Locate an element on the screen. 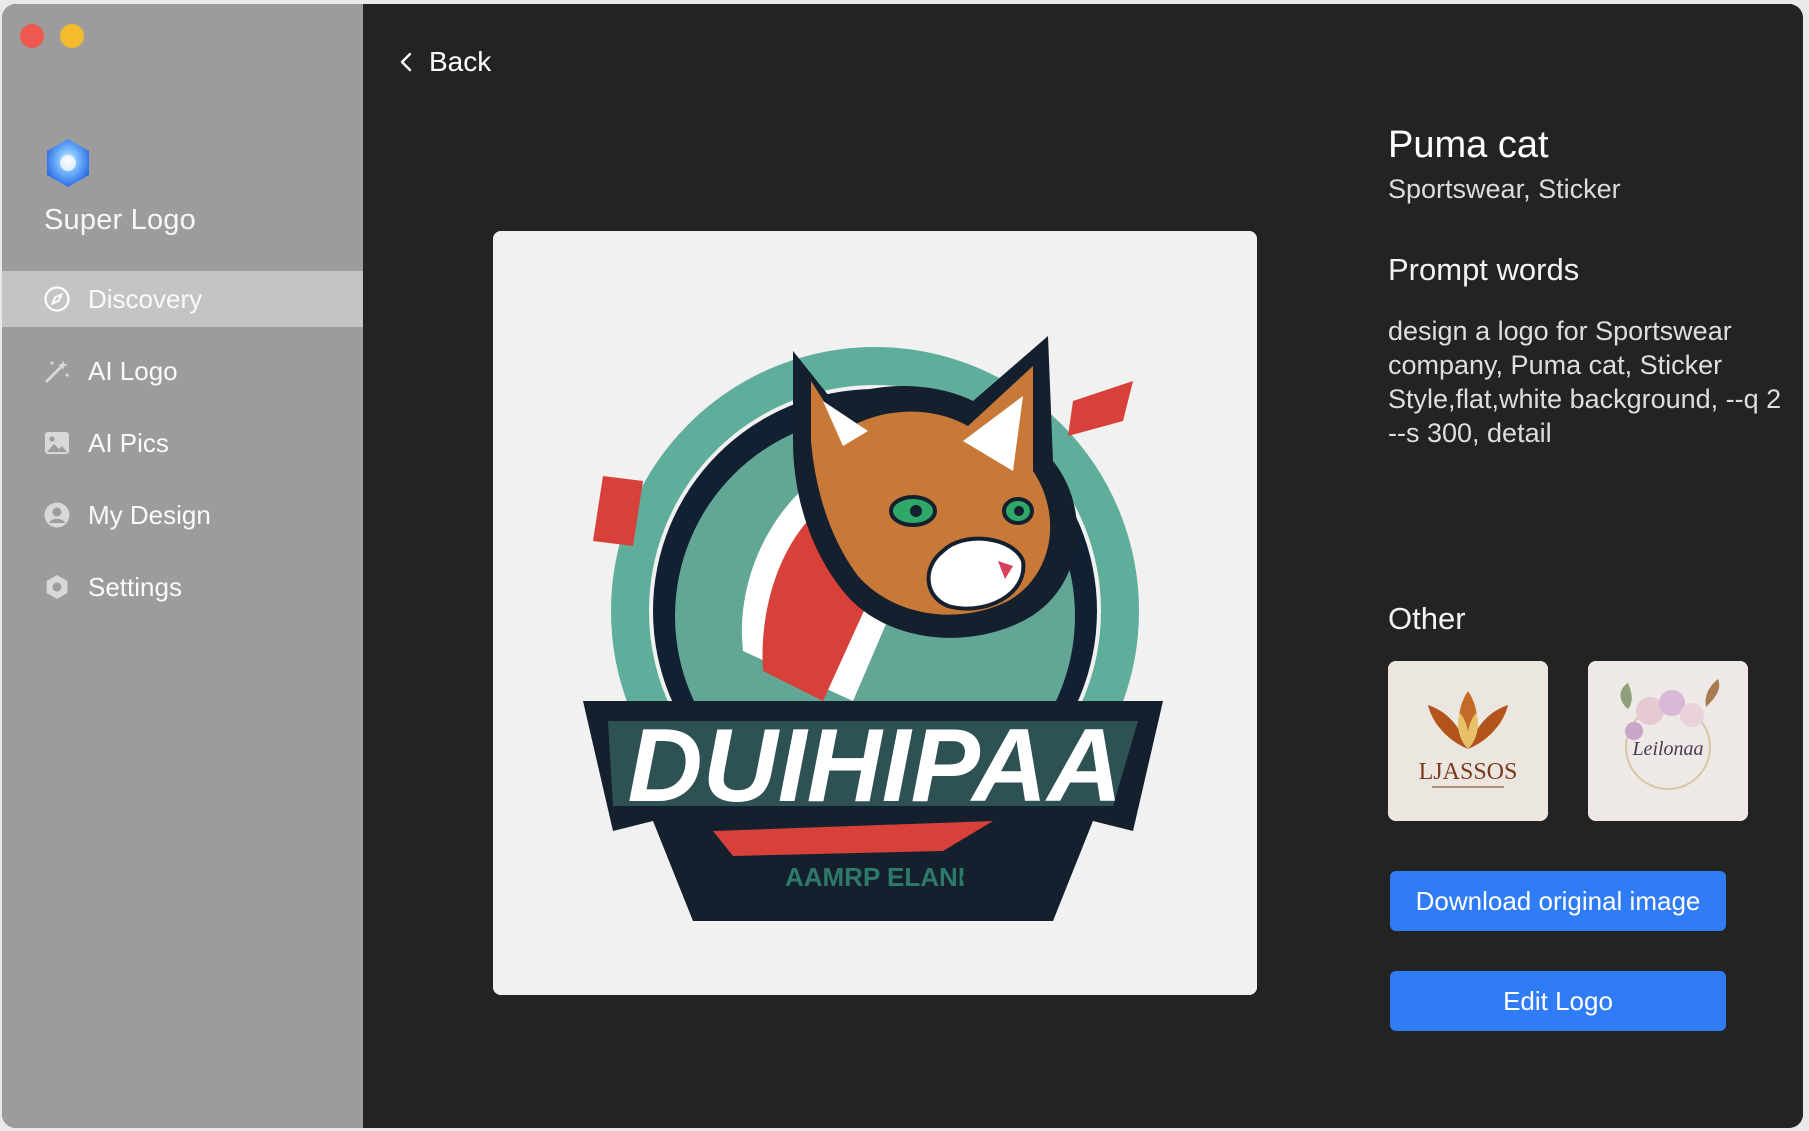 The width and height of the screenshot is (1809, 1131). lotus-logo-thumbnail: LJASSOS is located at coordinates (1468, 741).